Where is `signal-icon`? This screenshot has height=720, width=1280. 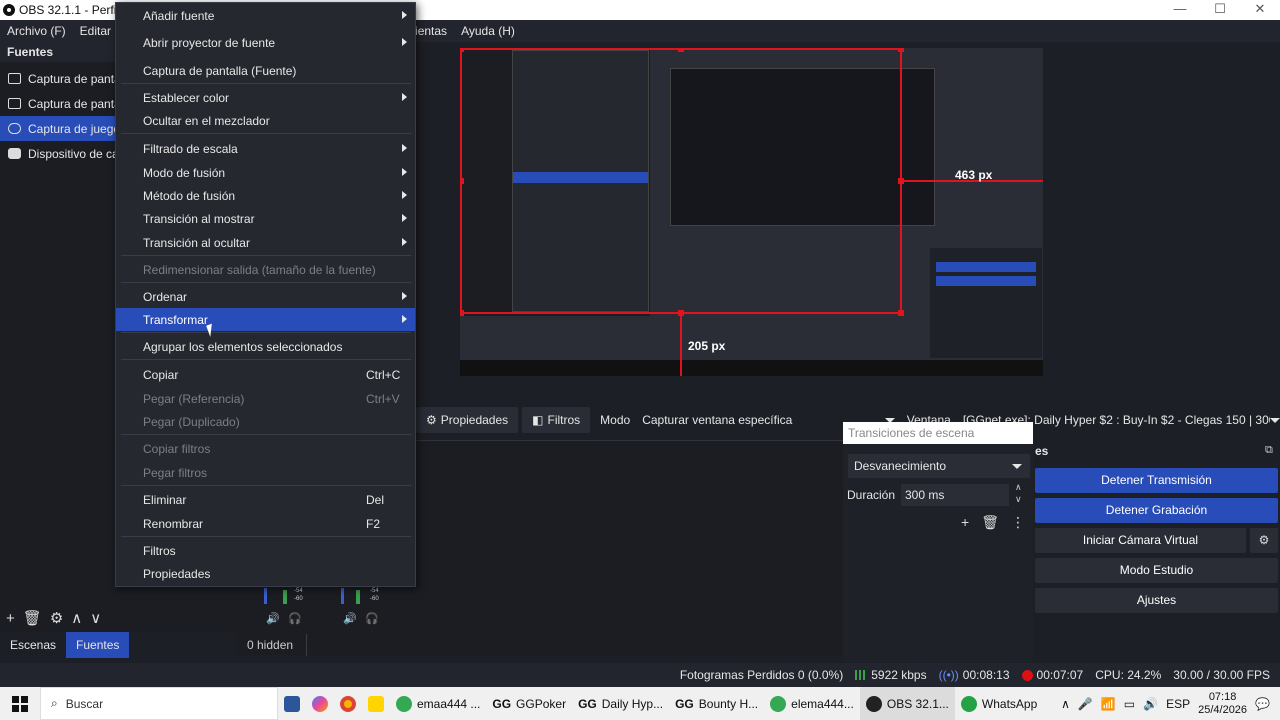
signal-icon is located at coordinates (861, 675).